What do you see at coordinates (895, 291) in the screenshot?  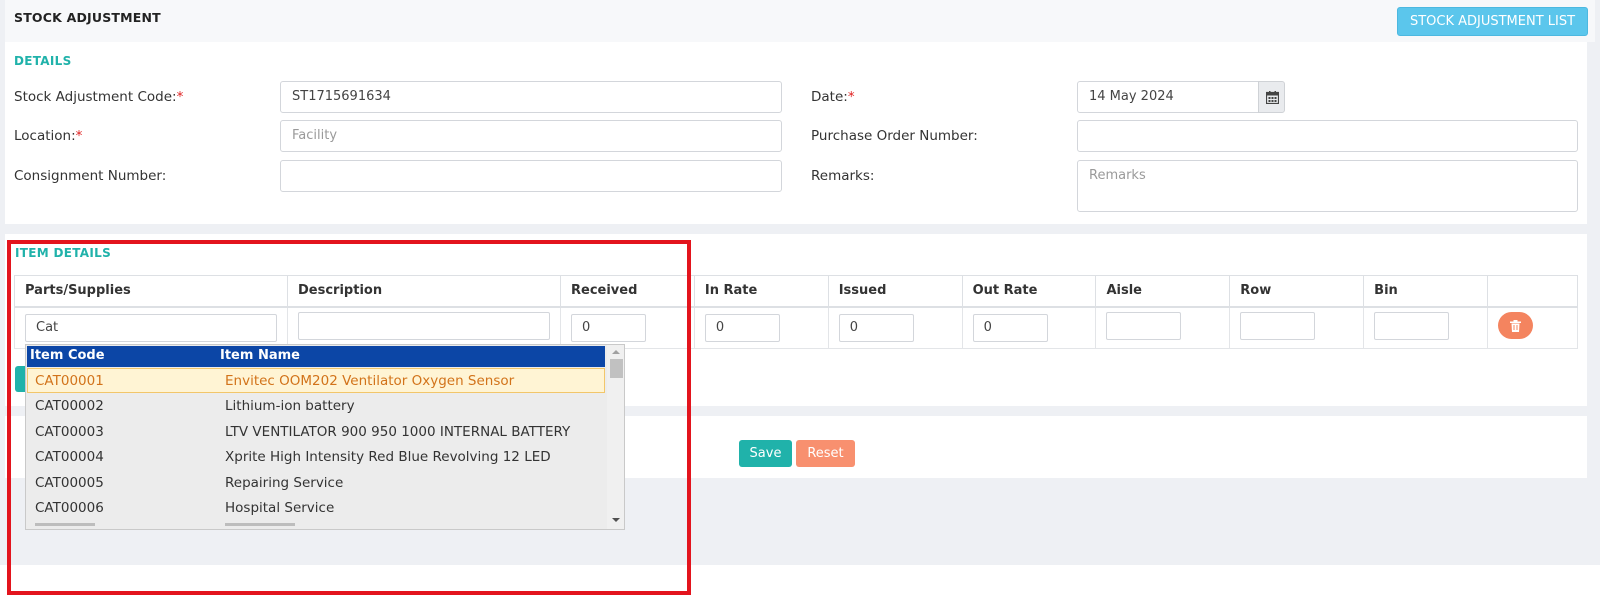 I see `column-header-issued: Issued` at bounding box center [895, 291].